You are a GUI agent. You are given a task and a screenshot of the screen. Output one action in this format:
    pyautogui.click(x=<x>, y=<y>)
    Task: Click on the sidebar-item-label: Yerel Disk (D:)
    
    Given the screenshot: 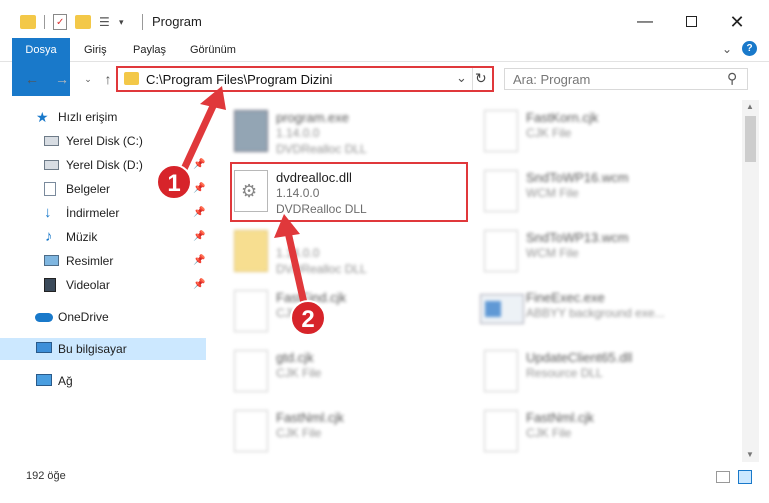 What is the action you would take?
    pyautogui.click(x=104, y=165)
    